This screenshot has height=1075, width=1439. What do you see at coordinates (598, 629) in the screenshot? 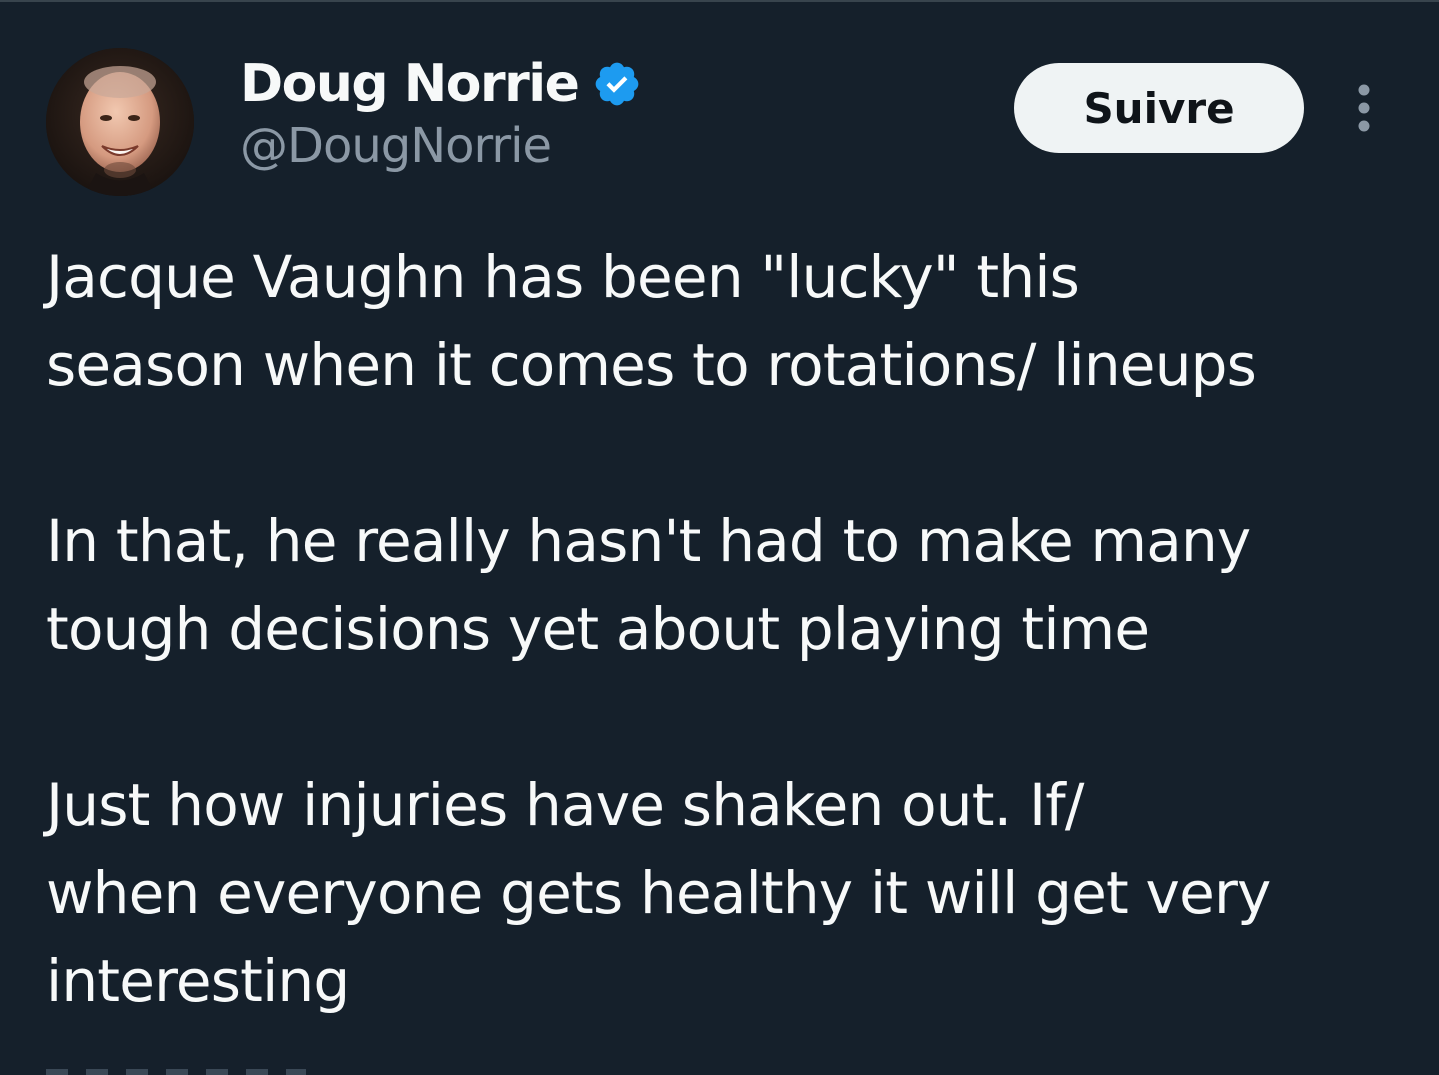
I see `tweet-line: tough decisions yet about playing time` at bounding box center [598, 629].